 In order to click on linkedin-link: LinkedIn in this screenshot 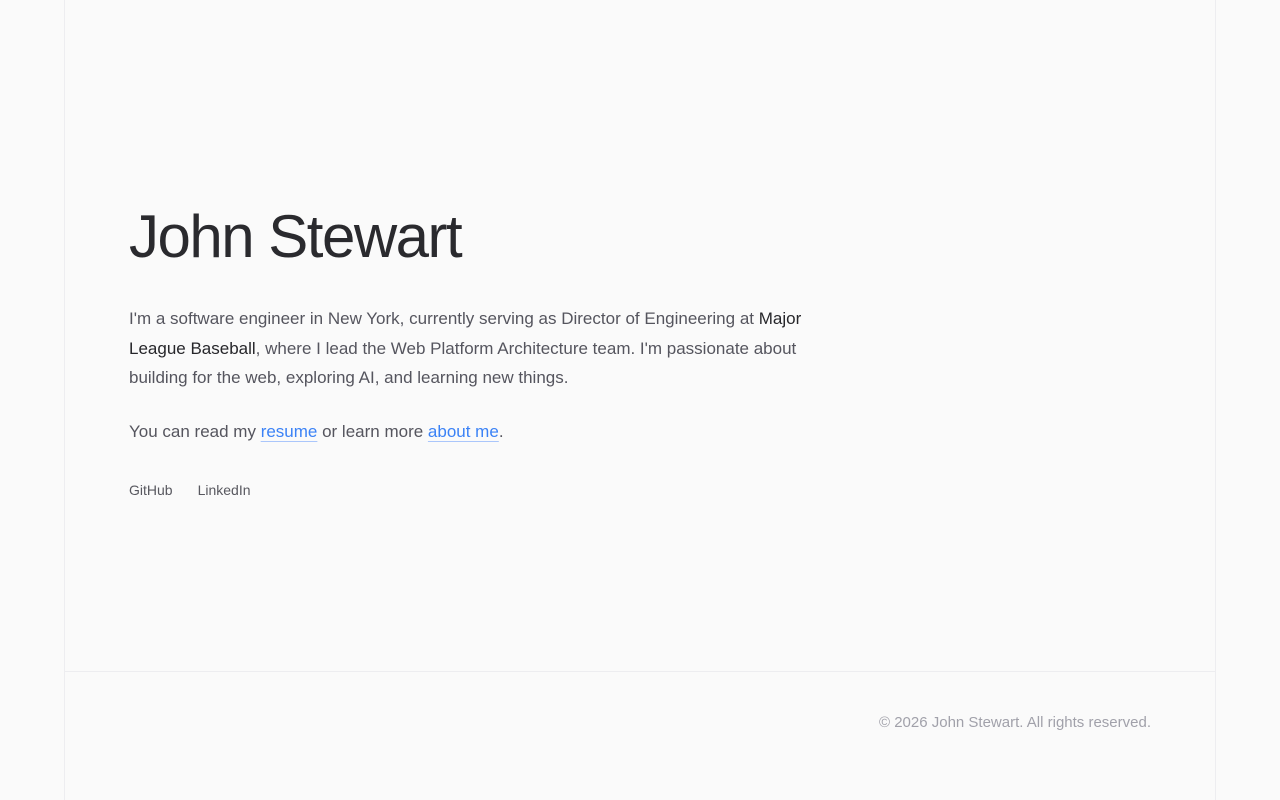, I will do `click(224, 490)`.